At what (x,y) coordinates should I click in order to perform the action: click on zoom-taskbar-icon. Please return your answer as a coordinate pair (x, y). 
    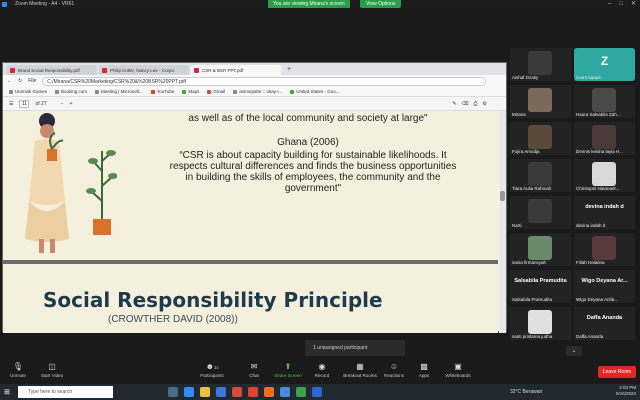
    Looking at the image, I should click on (189, 392).